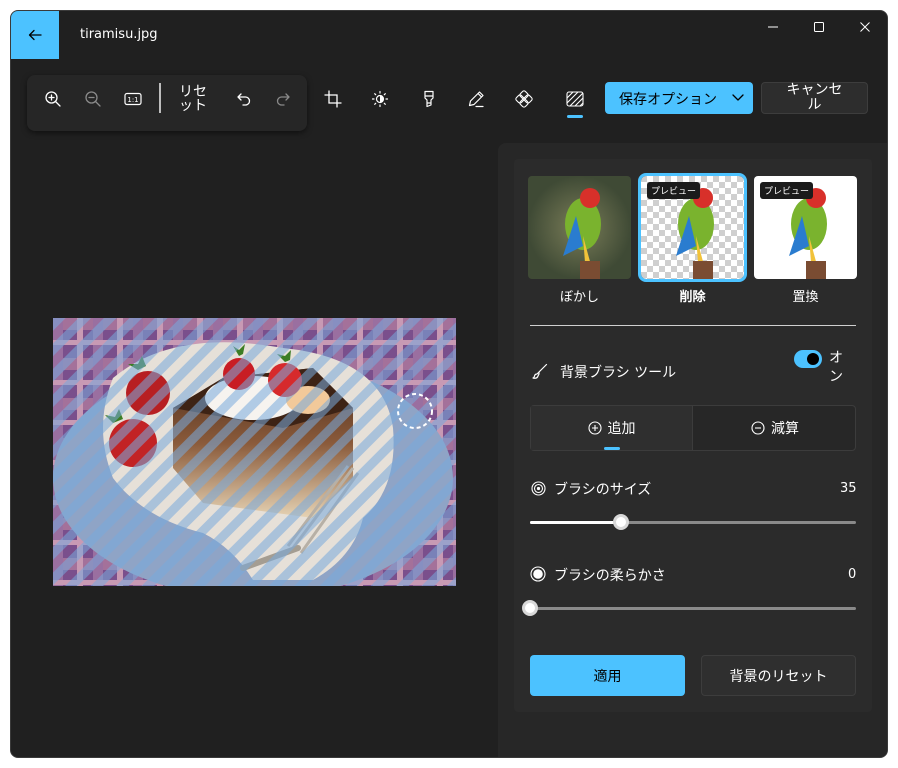  Describe the element at coordinates (538, 574) in the screenshot. I see `brush-softness-icon` at that location.